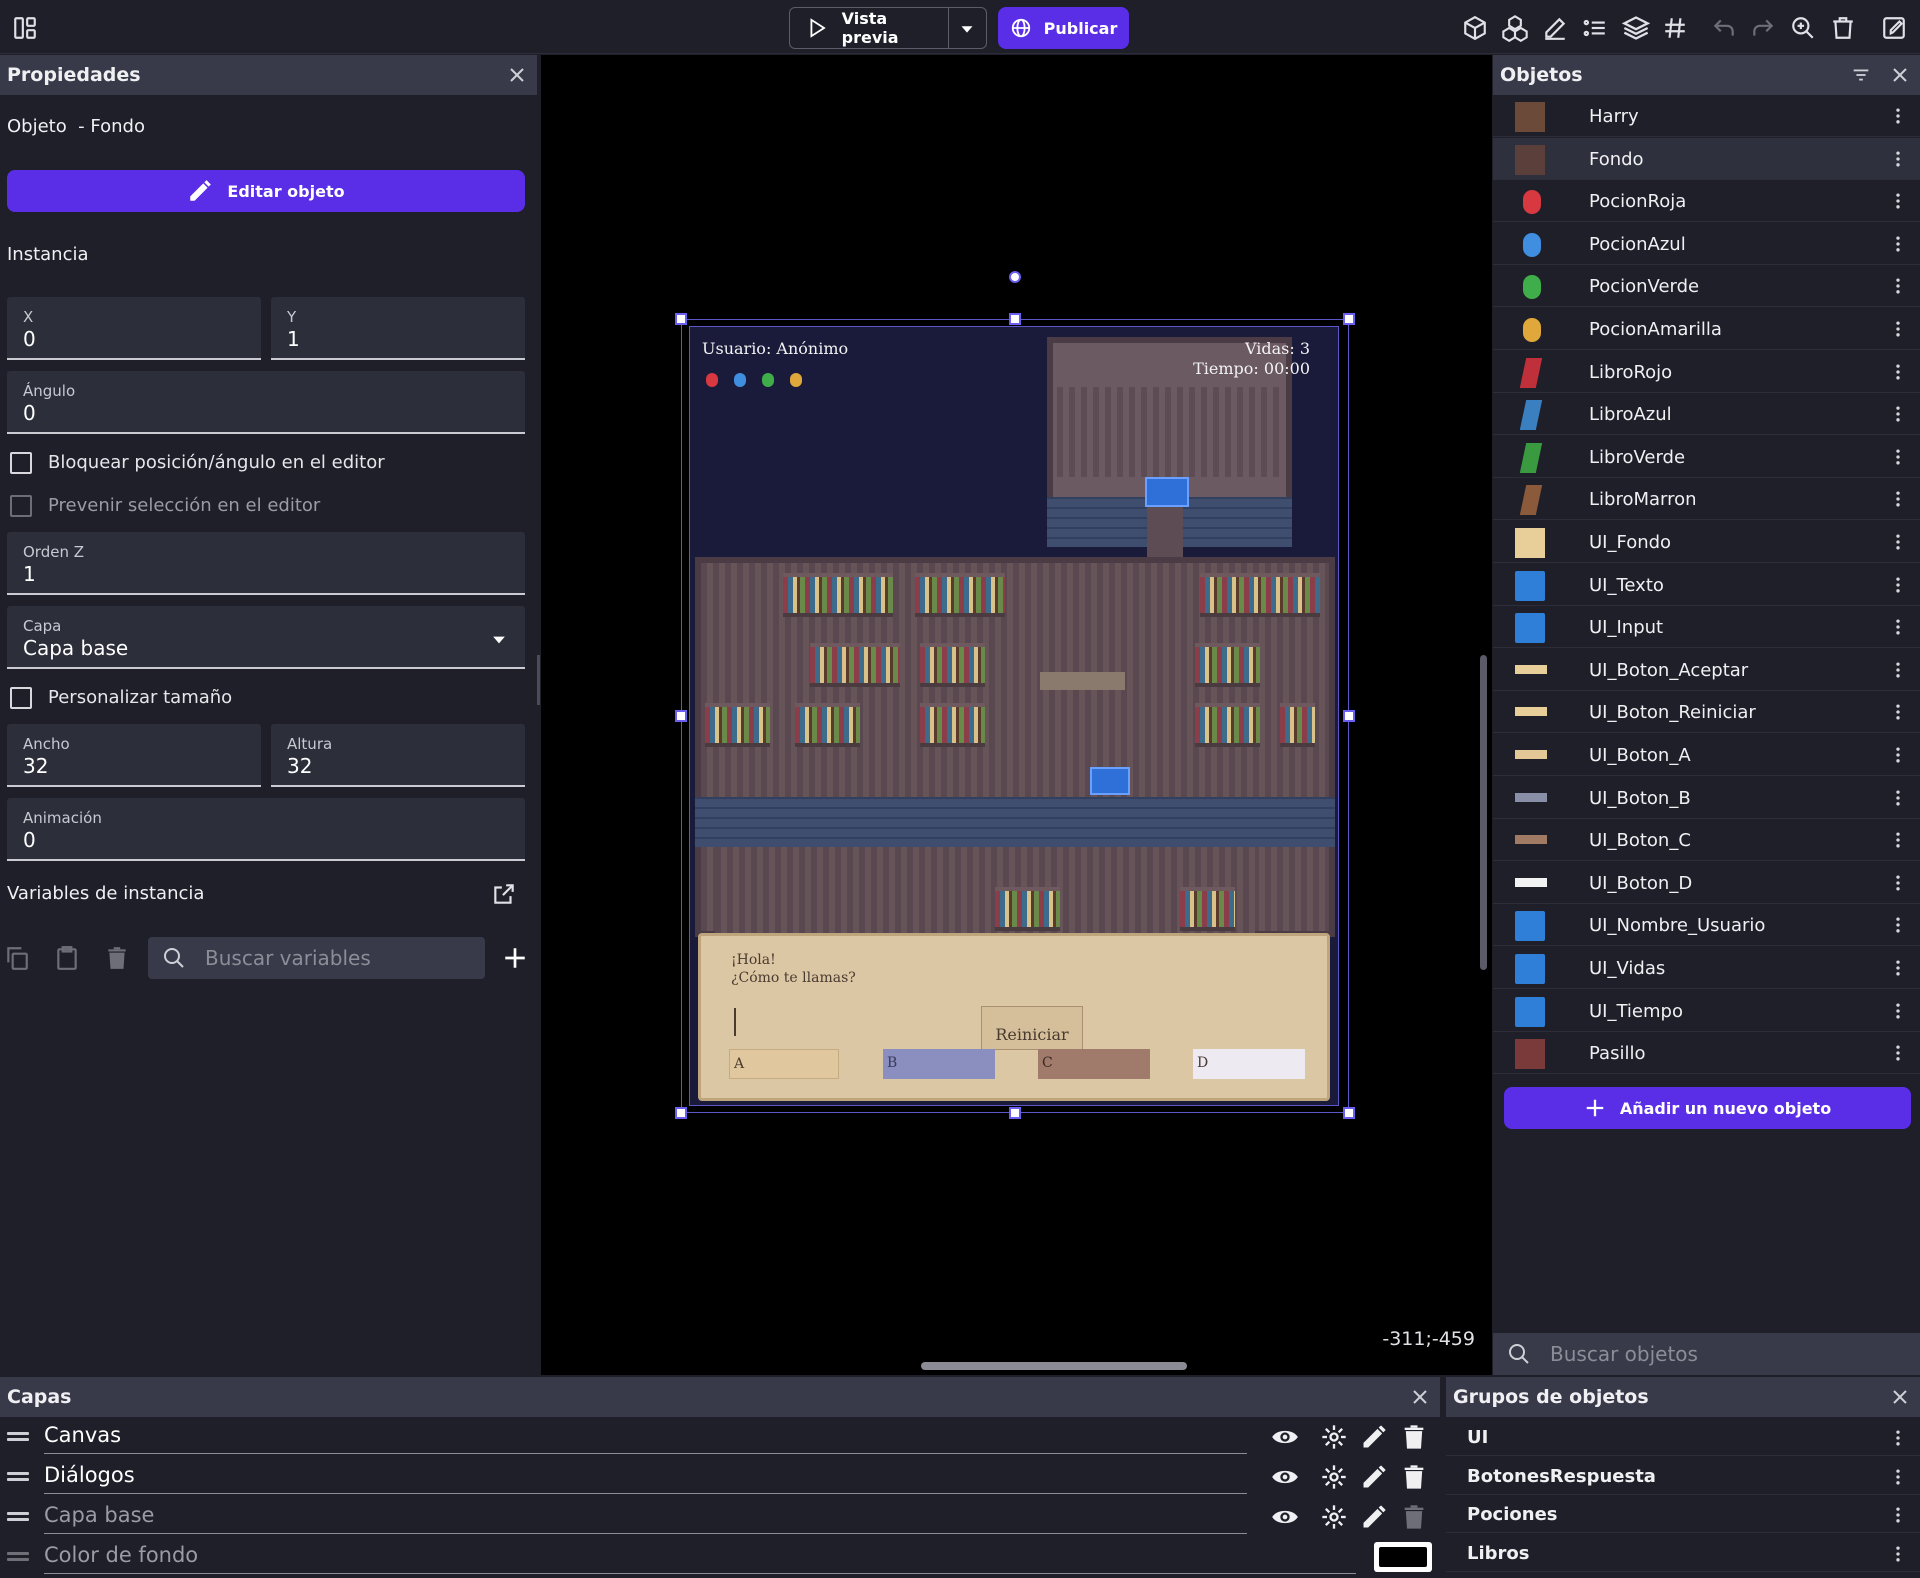 The width and height of the screenshot is (1920, 1578). Describe the element at coordinates (1861, 75) in the screenshot. I see `filter-icon` at that location.